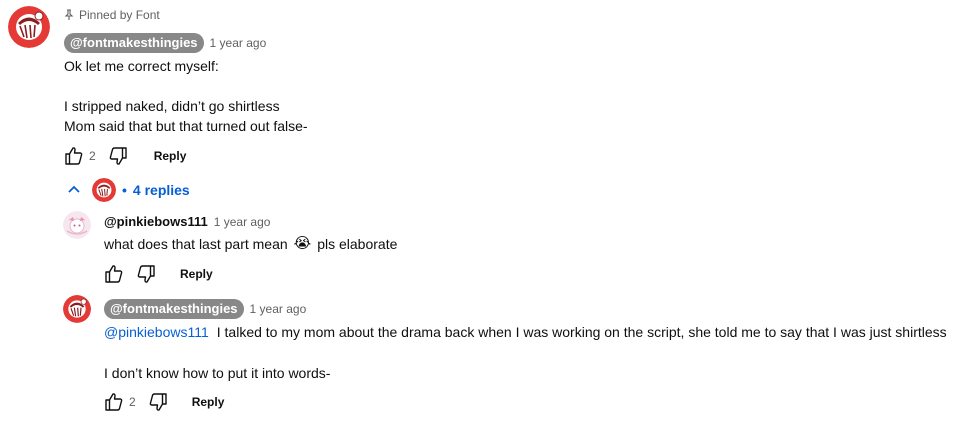 Image resolution: width=980 pixels, height=422 pixels. What do you see at coordinates (186, 126) in the screenshot?
I see `top-comment-line-4: Mom said that but that turned out false-` at bounding box center [186, 126].